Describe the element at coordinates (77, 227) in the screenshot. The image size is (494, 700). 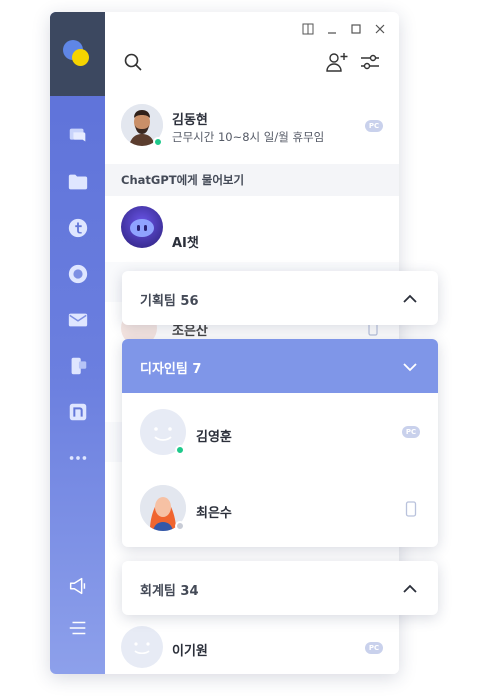
I see `t-app-icon` at that location.